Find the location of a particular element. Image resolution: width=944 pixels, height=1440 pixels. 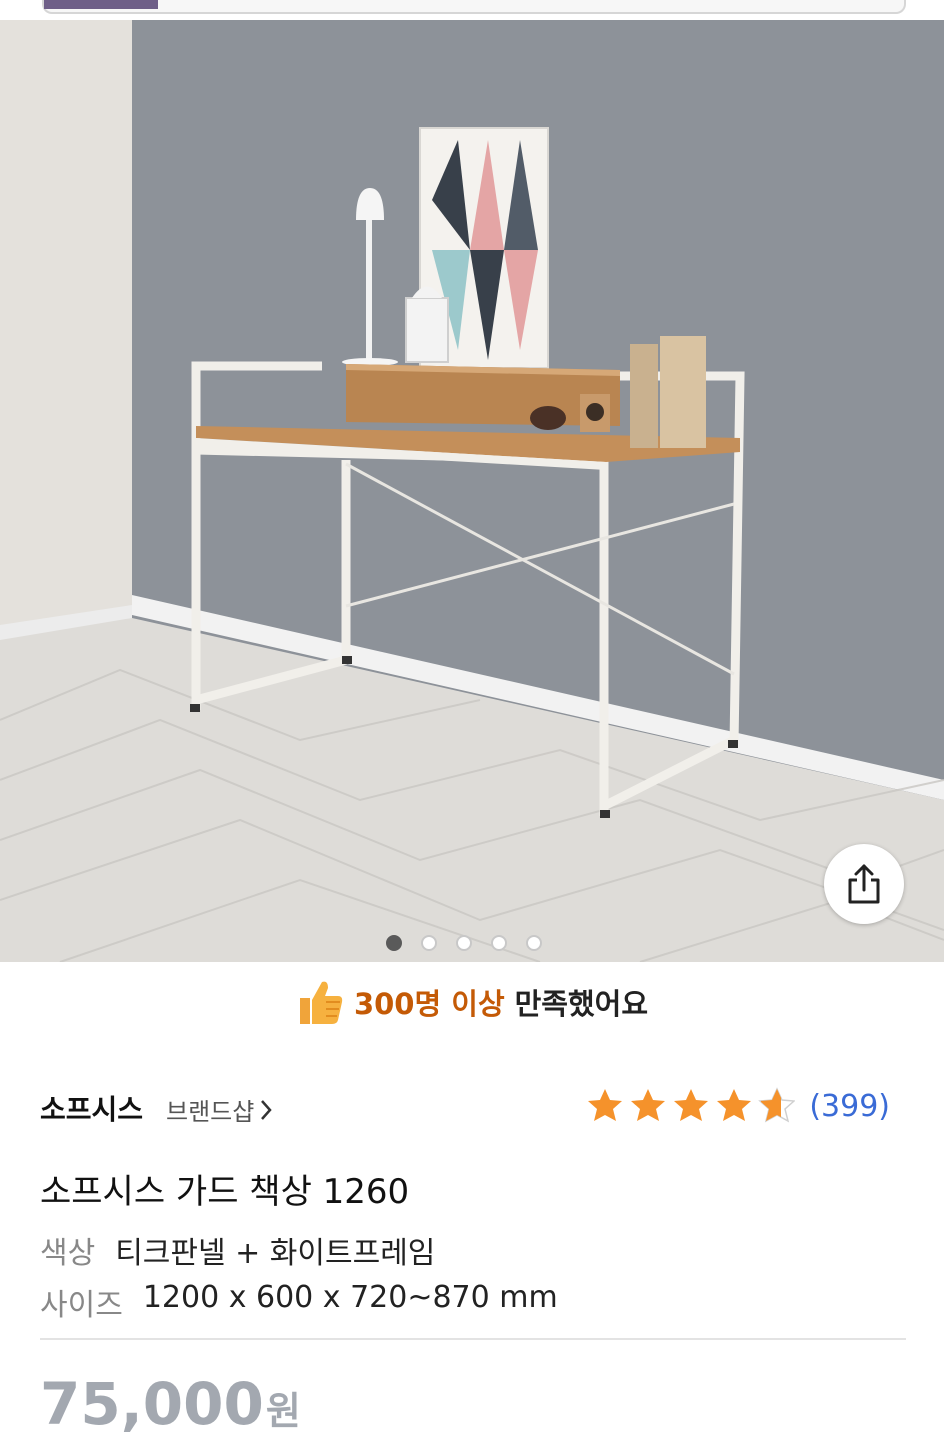

price-value: 75,000 is located at coordinates (152, 1404).